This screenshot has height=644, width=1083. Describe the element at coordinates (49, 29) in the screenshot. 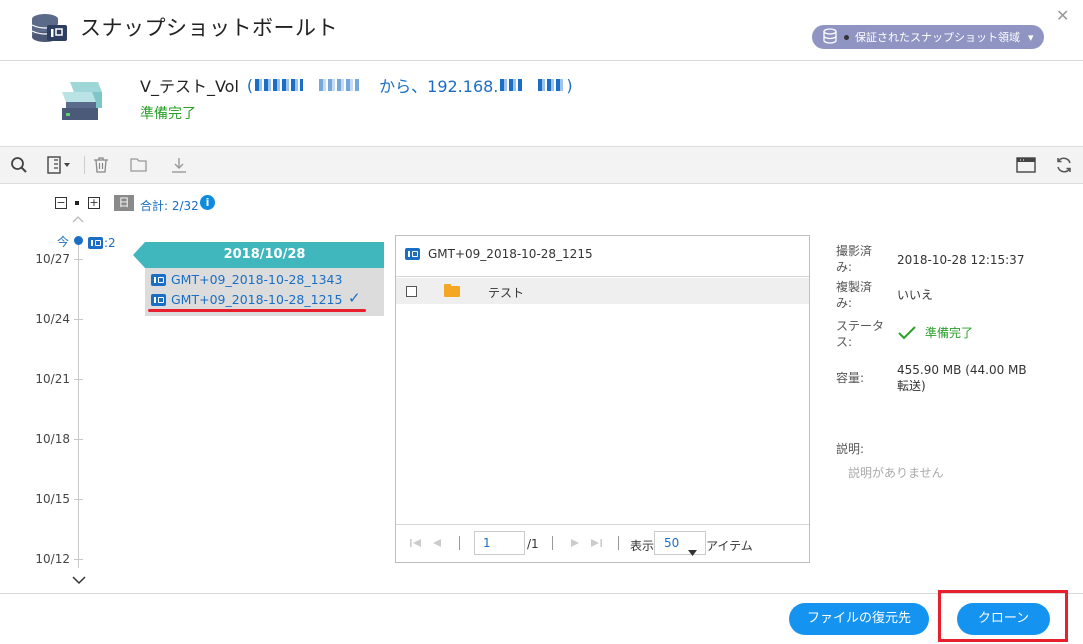

I see `snapshot-vault-app-icon` at that location.